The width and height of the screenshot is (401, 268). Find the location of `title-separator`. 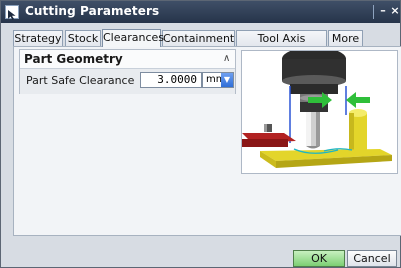

title-separator is located at coordinates (373, 12).